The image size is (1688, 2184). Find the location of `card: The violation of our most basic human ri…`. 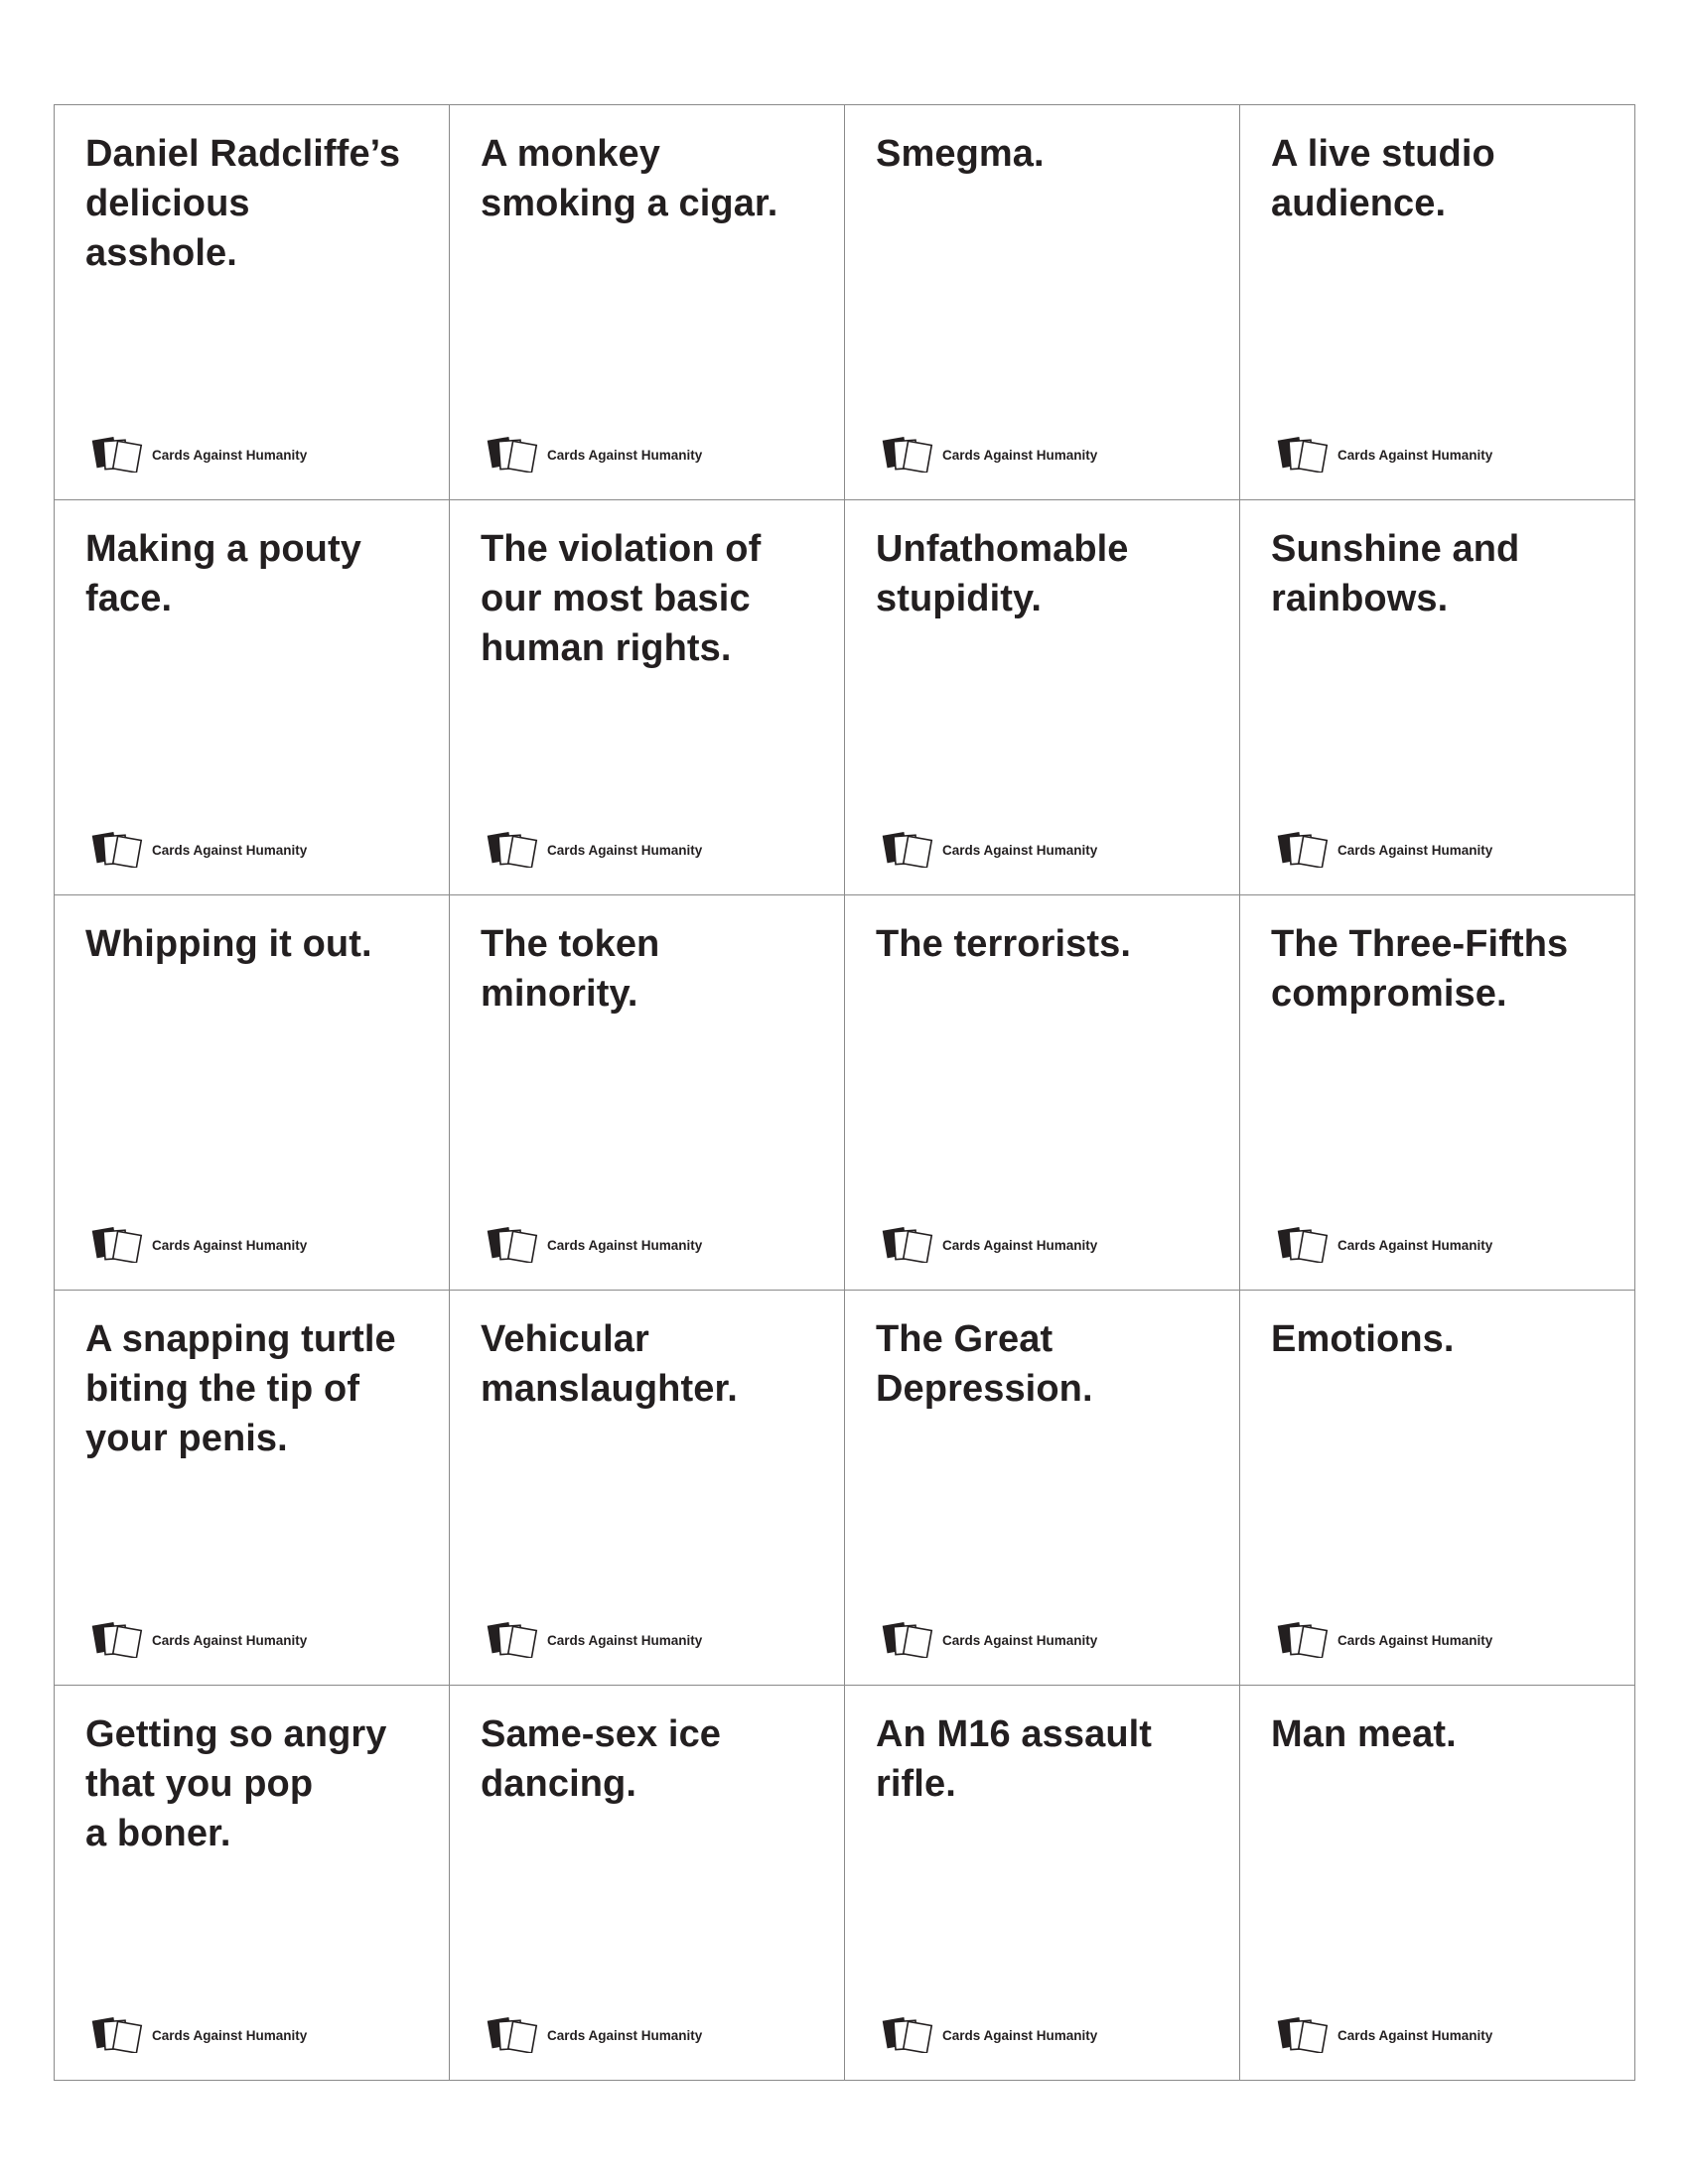

card: The violation of our most basic human ri… is located at coordinates (647, 697).